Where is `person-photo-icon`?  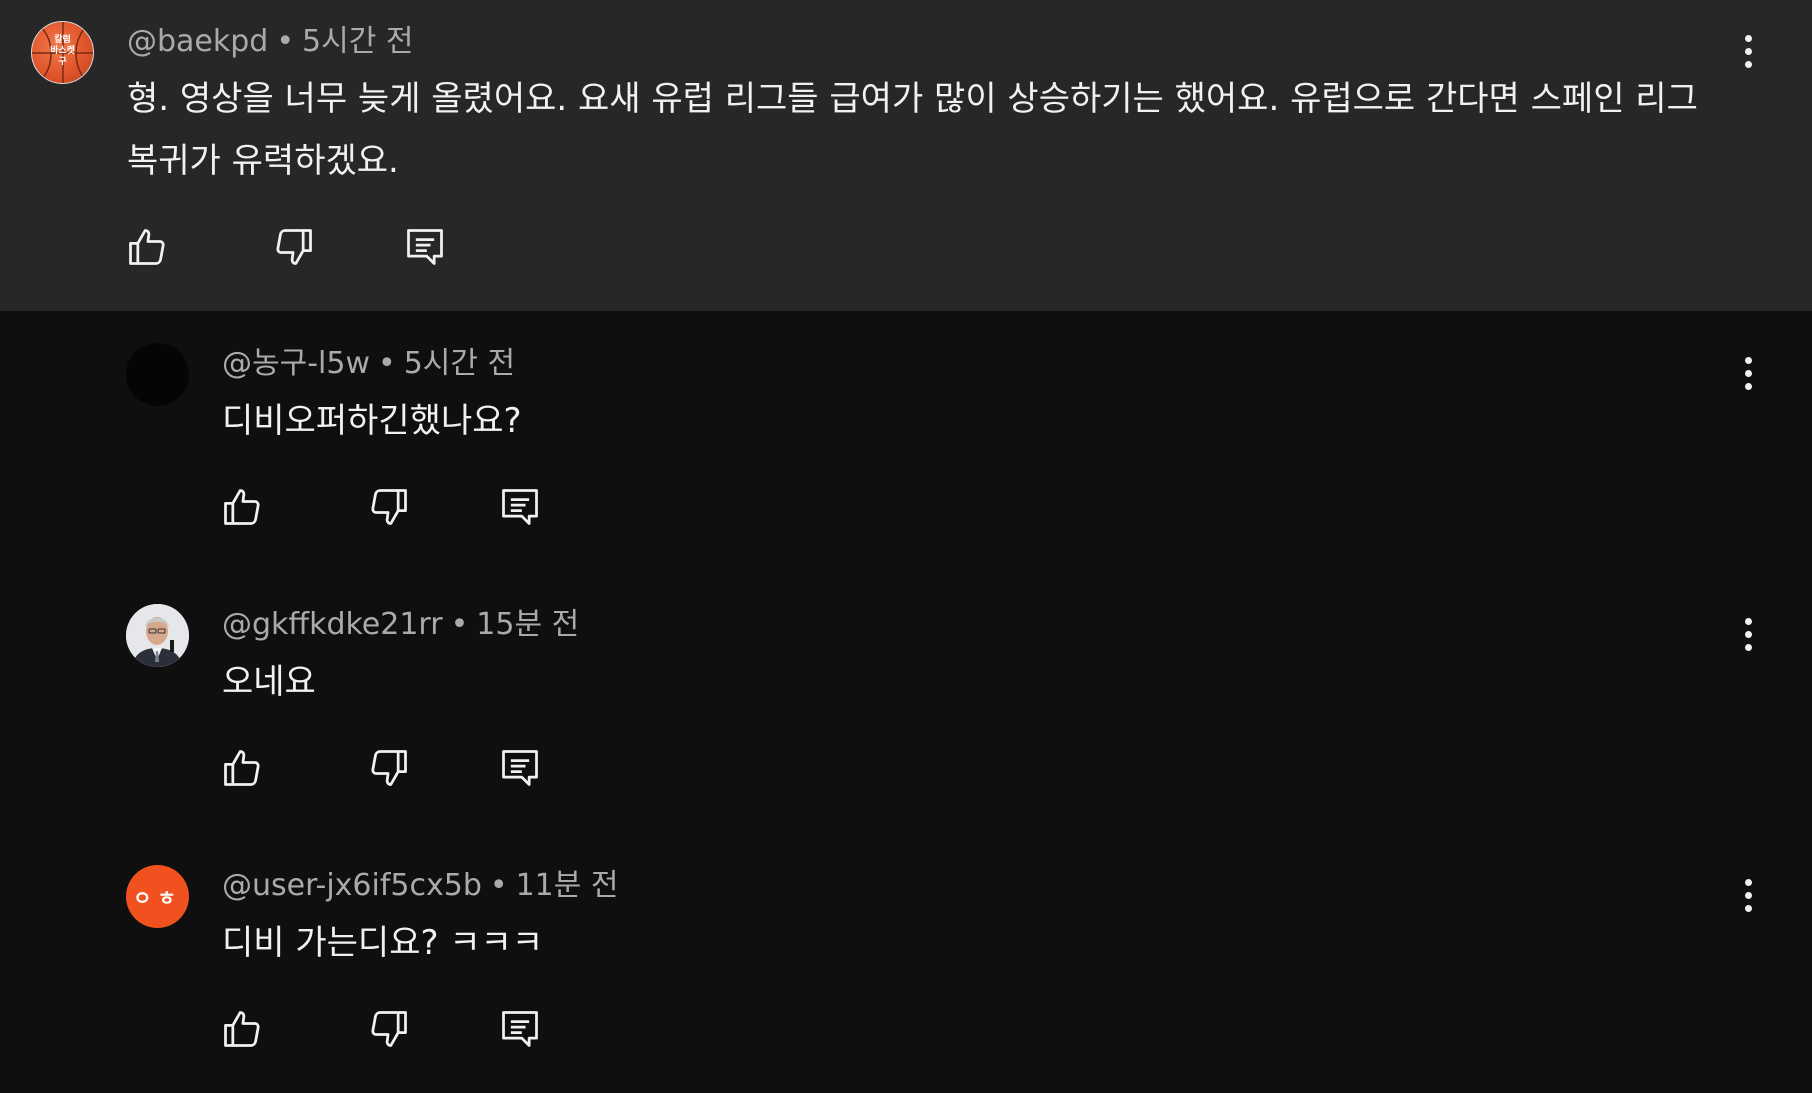
person-photo-icon is located at coordinates (157, 635).